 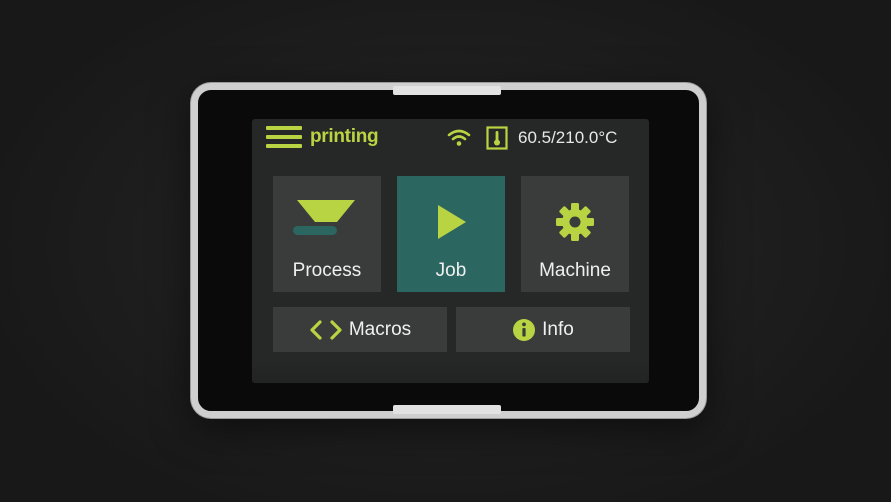 I want to click on process-button: Process, so click(x=327, y=234).